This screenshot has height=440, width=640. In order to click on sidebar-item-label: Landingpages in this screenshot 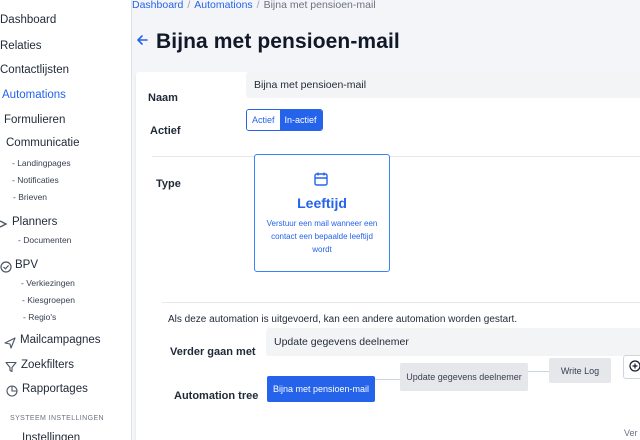, I will do `click(44, 163)`.